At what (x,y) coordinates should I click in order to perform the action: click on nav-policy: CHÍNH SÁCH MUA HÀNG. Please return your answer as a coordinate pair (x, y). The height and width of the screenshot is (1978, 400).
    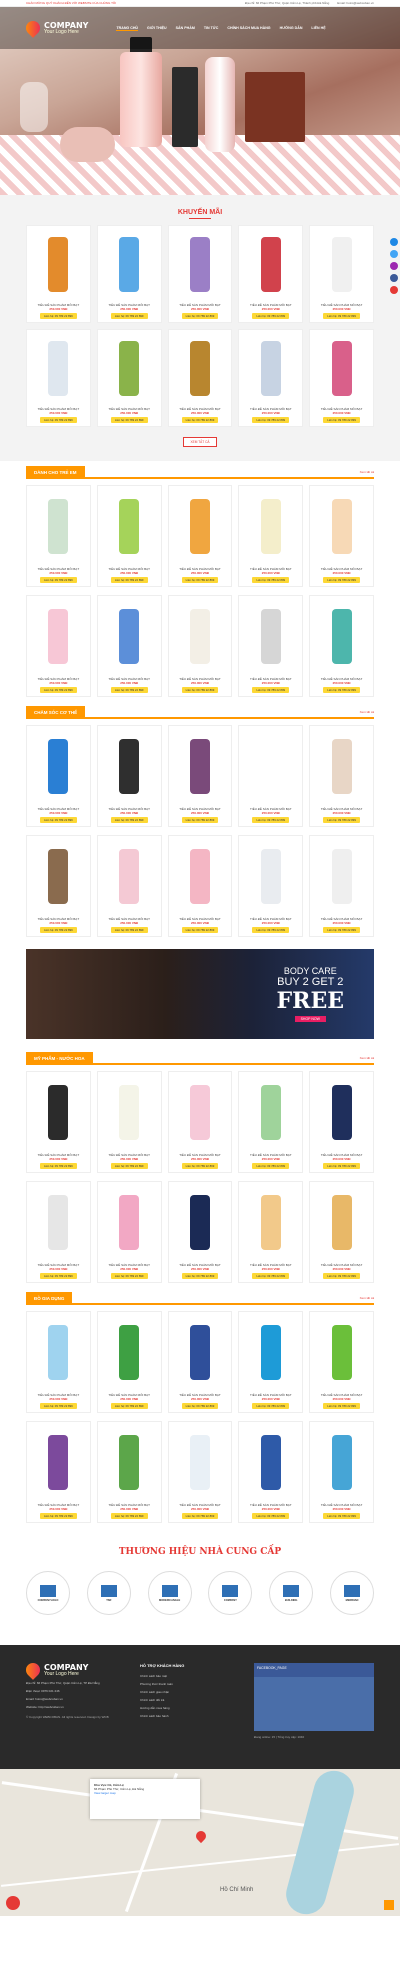
    Looking at the image, I should click on (248, 28).